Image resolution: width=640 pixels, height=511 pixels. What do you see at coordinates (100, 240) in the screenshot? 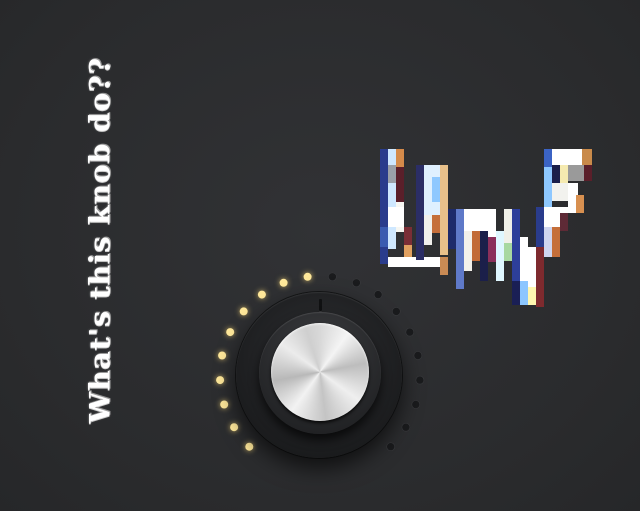
I see `page-title: What's this knob do??` at bounding box center [100, 240].